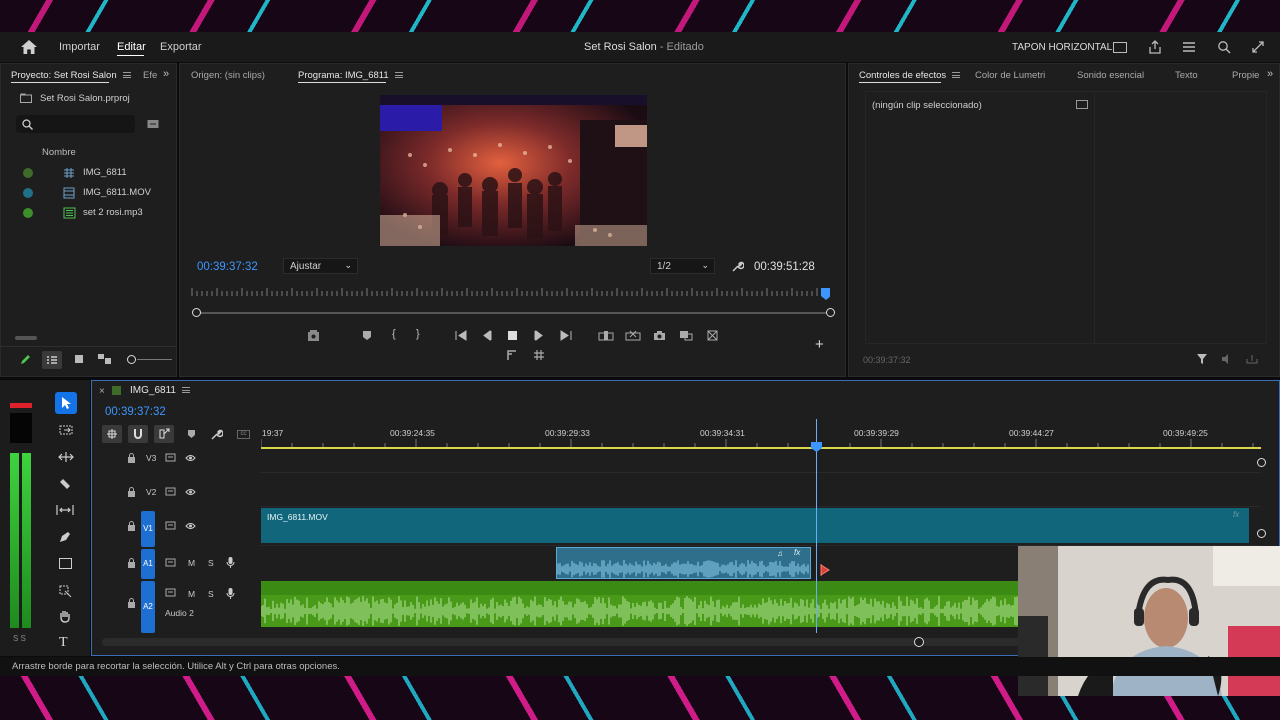 Image resolution: width=1280 pixels, height=720 pixels. I want to click on workspace-name: TAPON HORIZONTAL, so click(1062, 47).